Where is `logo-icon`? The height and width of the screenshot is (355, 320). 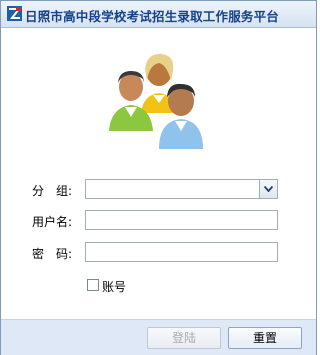
logo-icon is located at coordinates (14, 13).